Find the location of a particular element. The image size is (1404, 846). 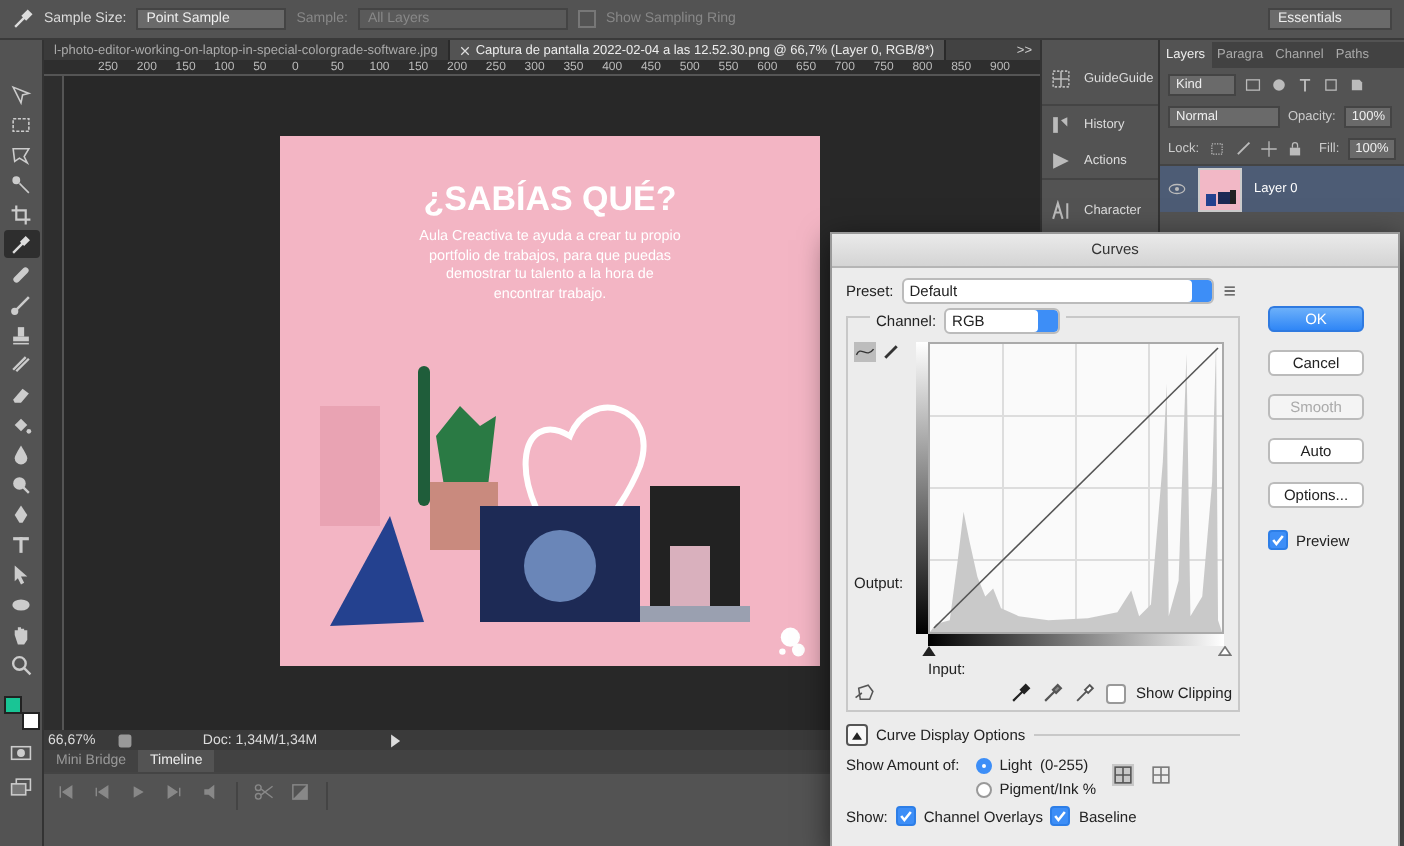

lock-pixels-icon is located at coordinates (1216, 148).